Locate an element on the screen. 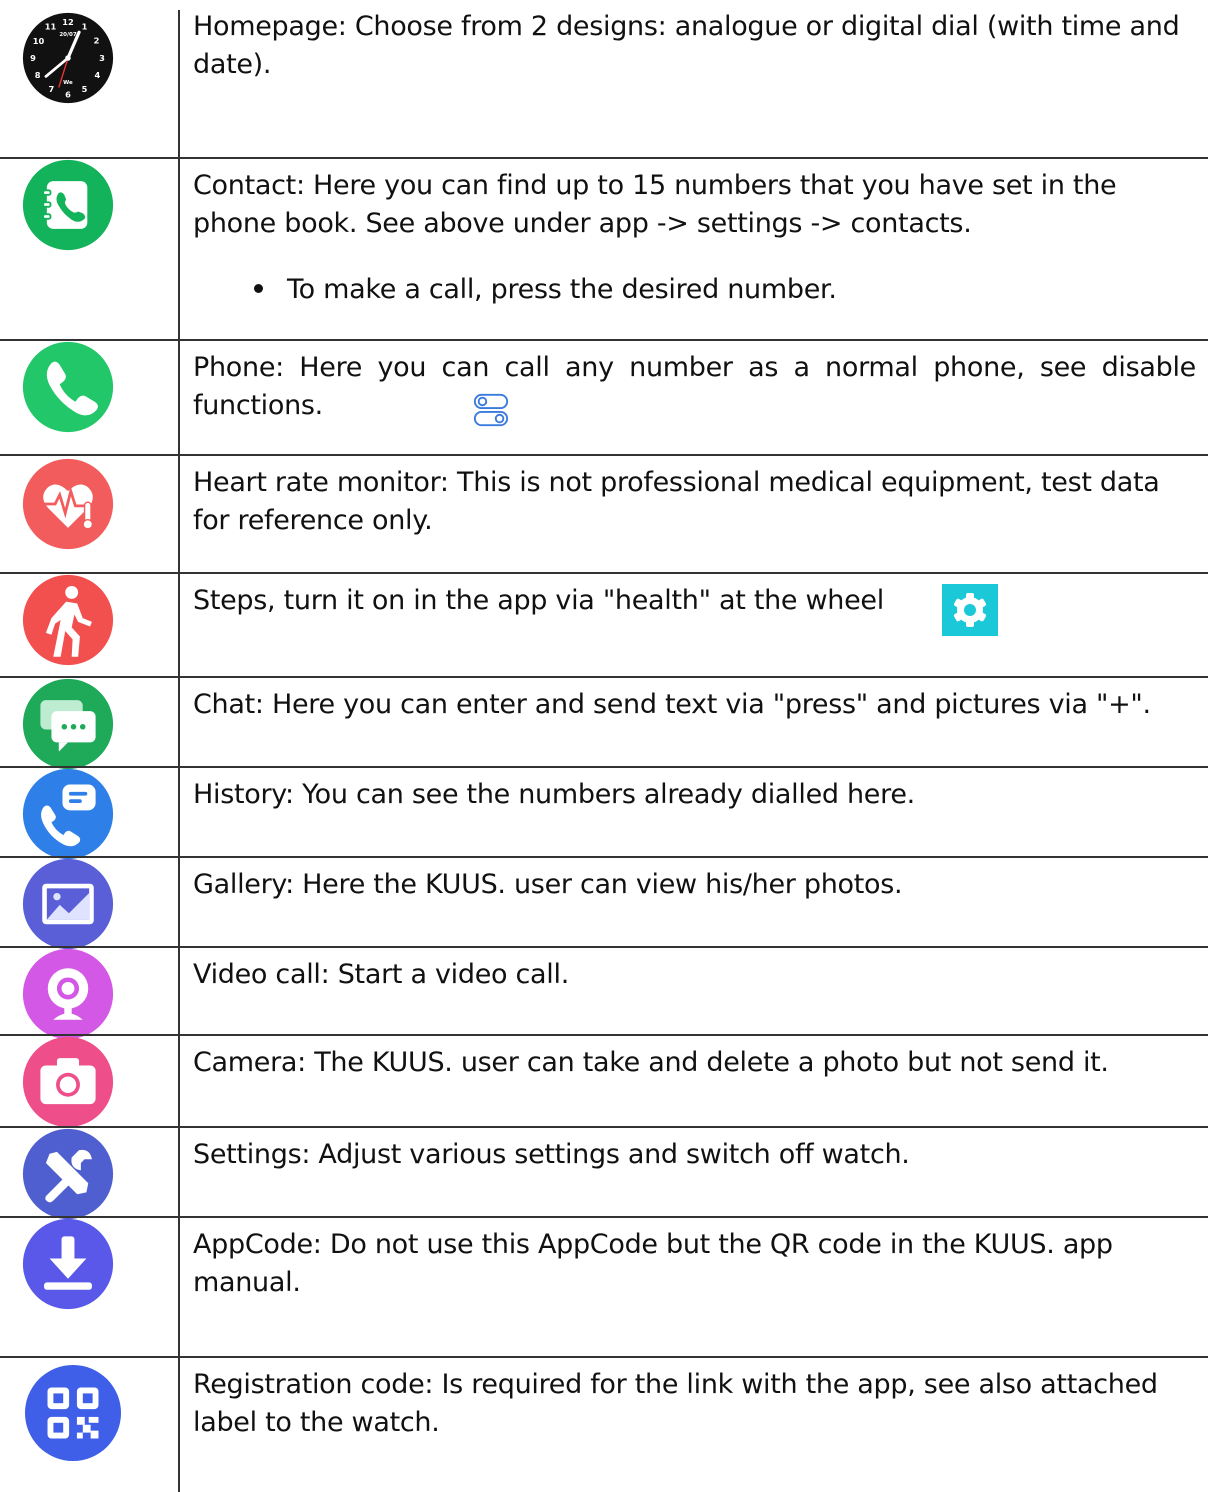 This screenshot has width=1208, height=1492. call-history-icon is located at coordinates (68, 814).